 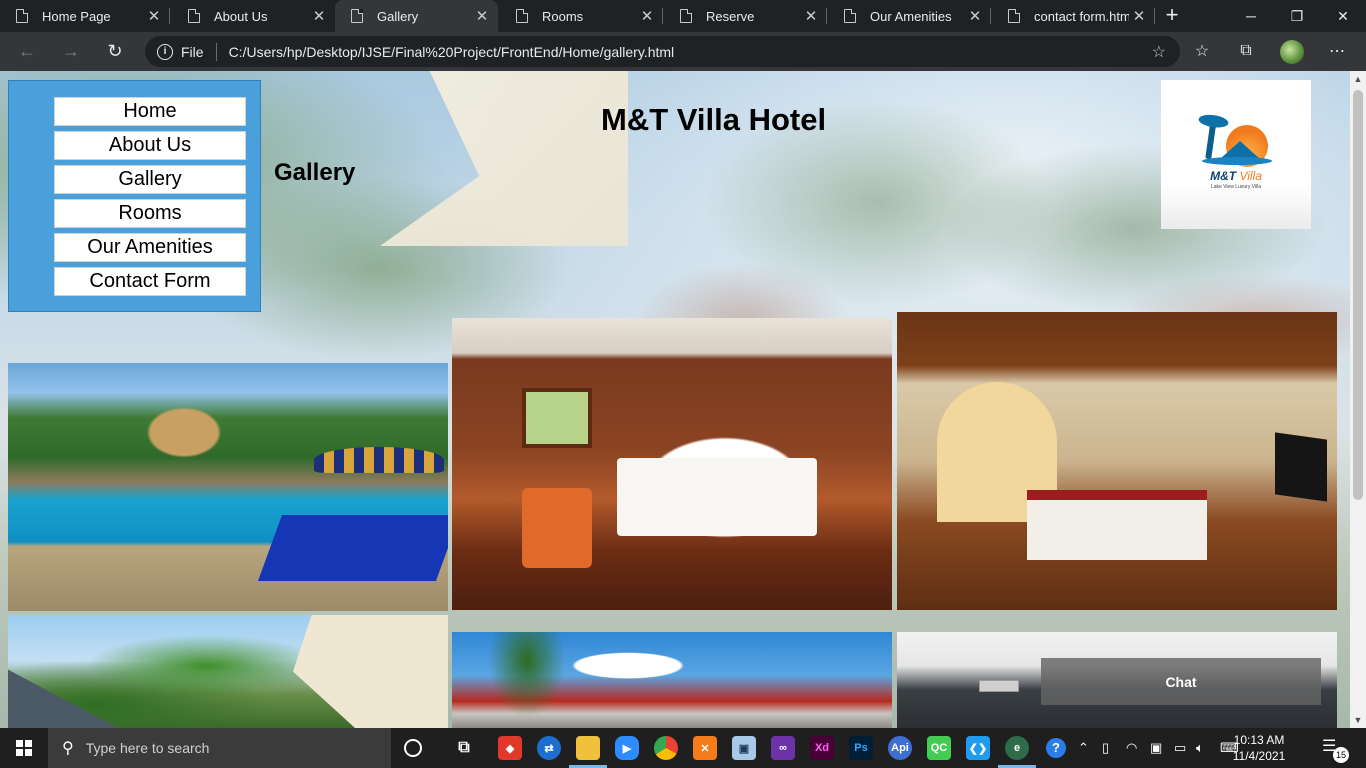 I want to click on vscode-icon: ❮❯, so click(x=978, y=748).